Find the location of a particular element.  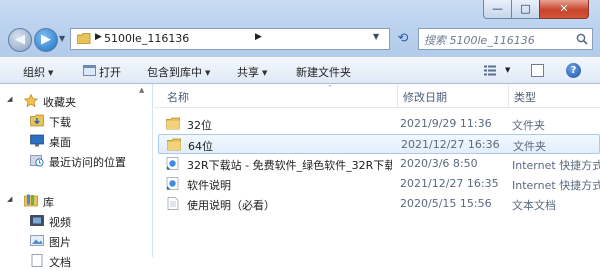

nav-label: 收藏夹 is located at coordinates (59, 102).